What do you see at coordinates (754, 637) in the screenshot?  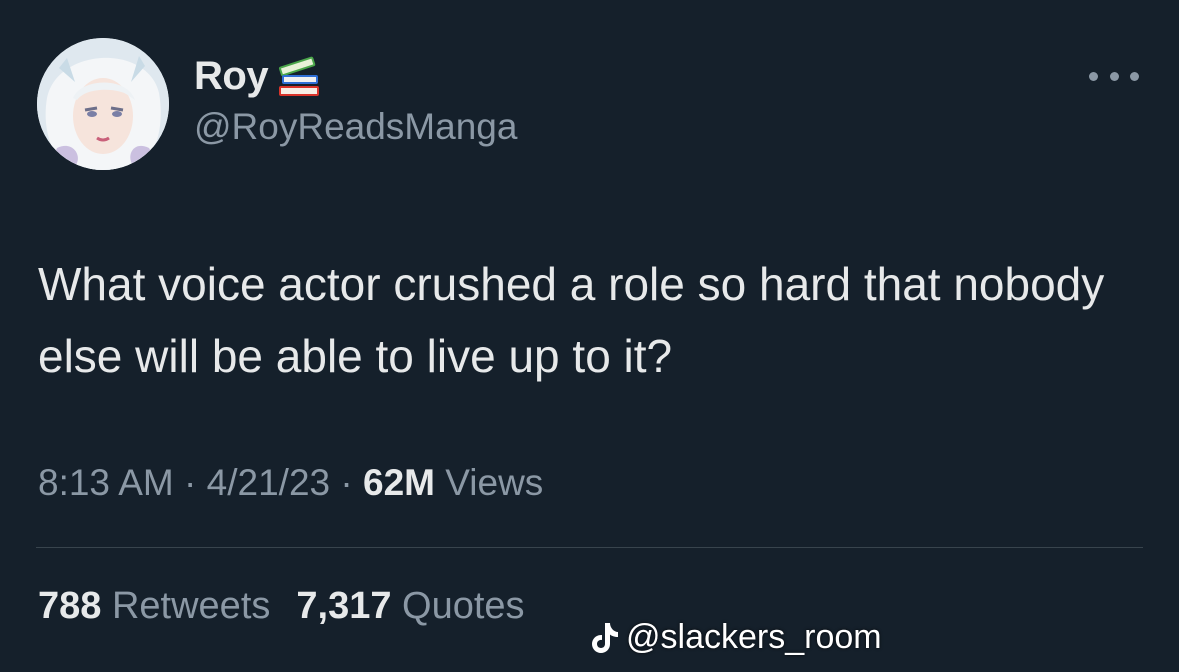 I see `watermark-text: @slackers_room` at bounding box center [754, 637].